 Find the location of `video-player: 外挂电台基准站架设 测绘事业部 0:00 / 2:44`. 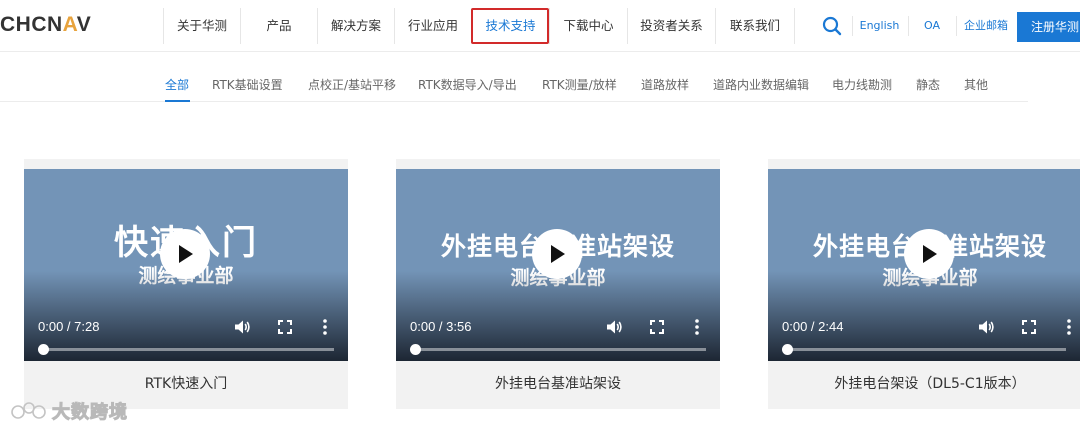

video-player: 外挂电台基准站架设 测绘事业部 0:00 / 2:44 is located at coordinates (924, 265).